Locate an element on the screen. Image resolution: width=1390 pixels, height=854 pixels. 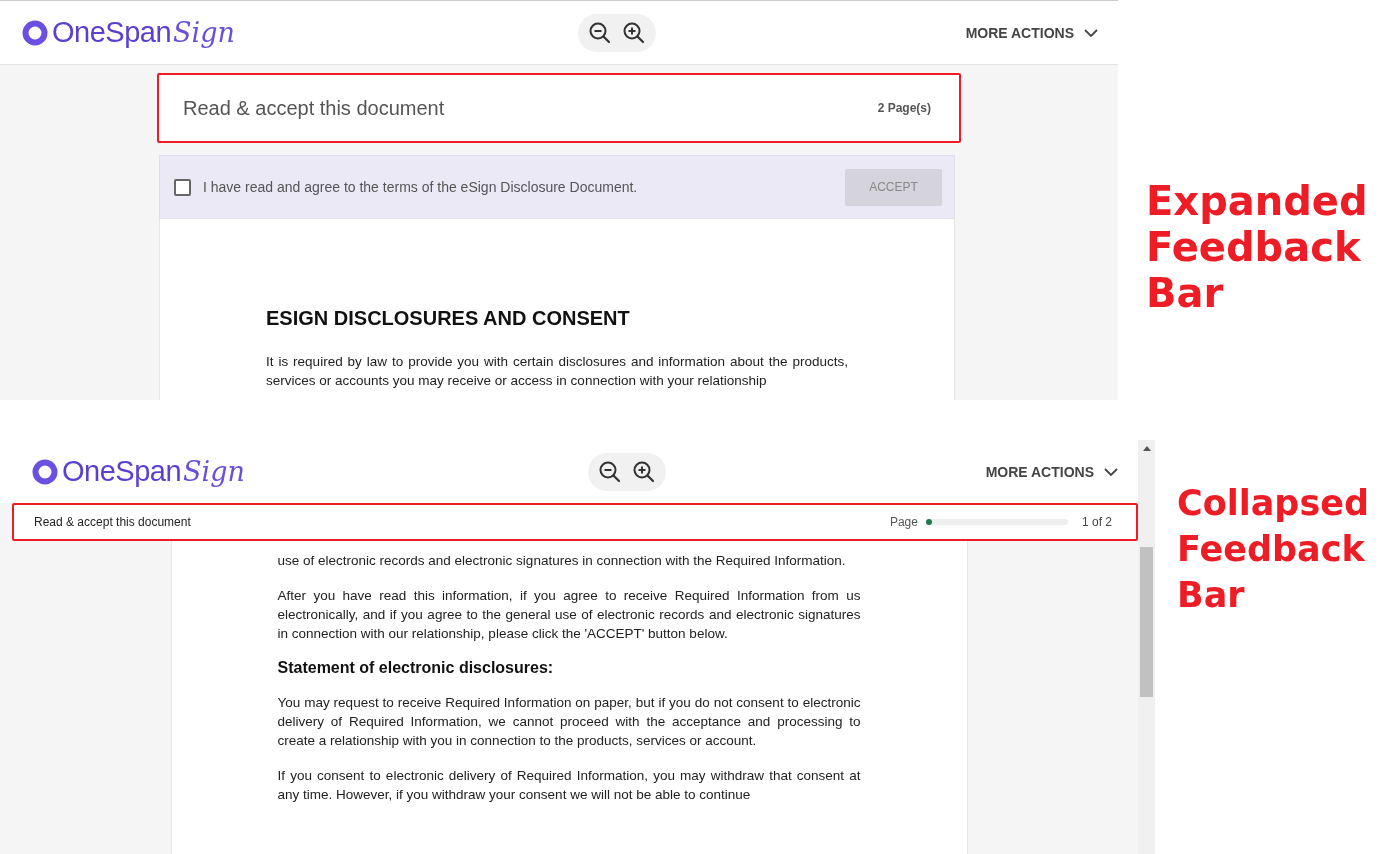
scroll-thumb is located at coordinates (1146, 622).